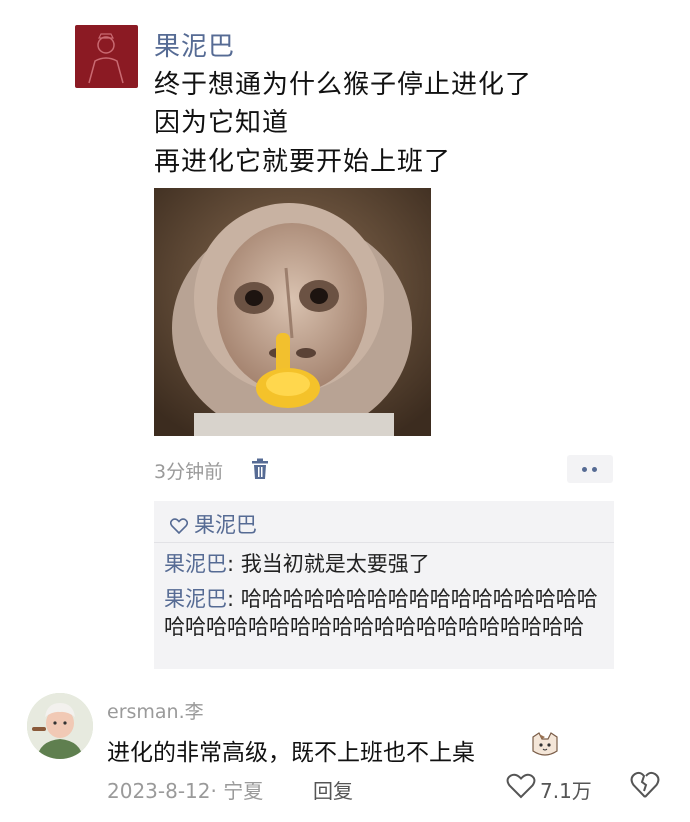 The image size is (690, 822). What do you see at coordinates (260, 471) in the screenshot?
I see `trash-icon` at bounding box center [260, 471].